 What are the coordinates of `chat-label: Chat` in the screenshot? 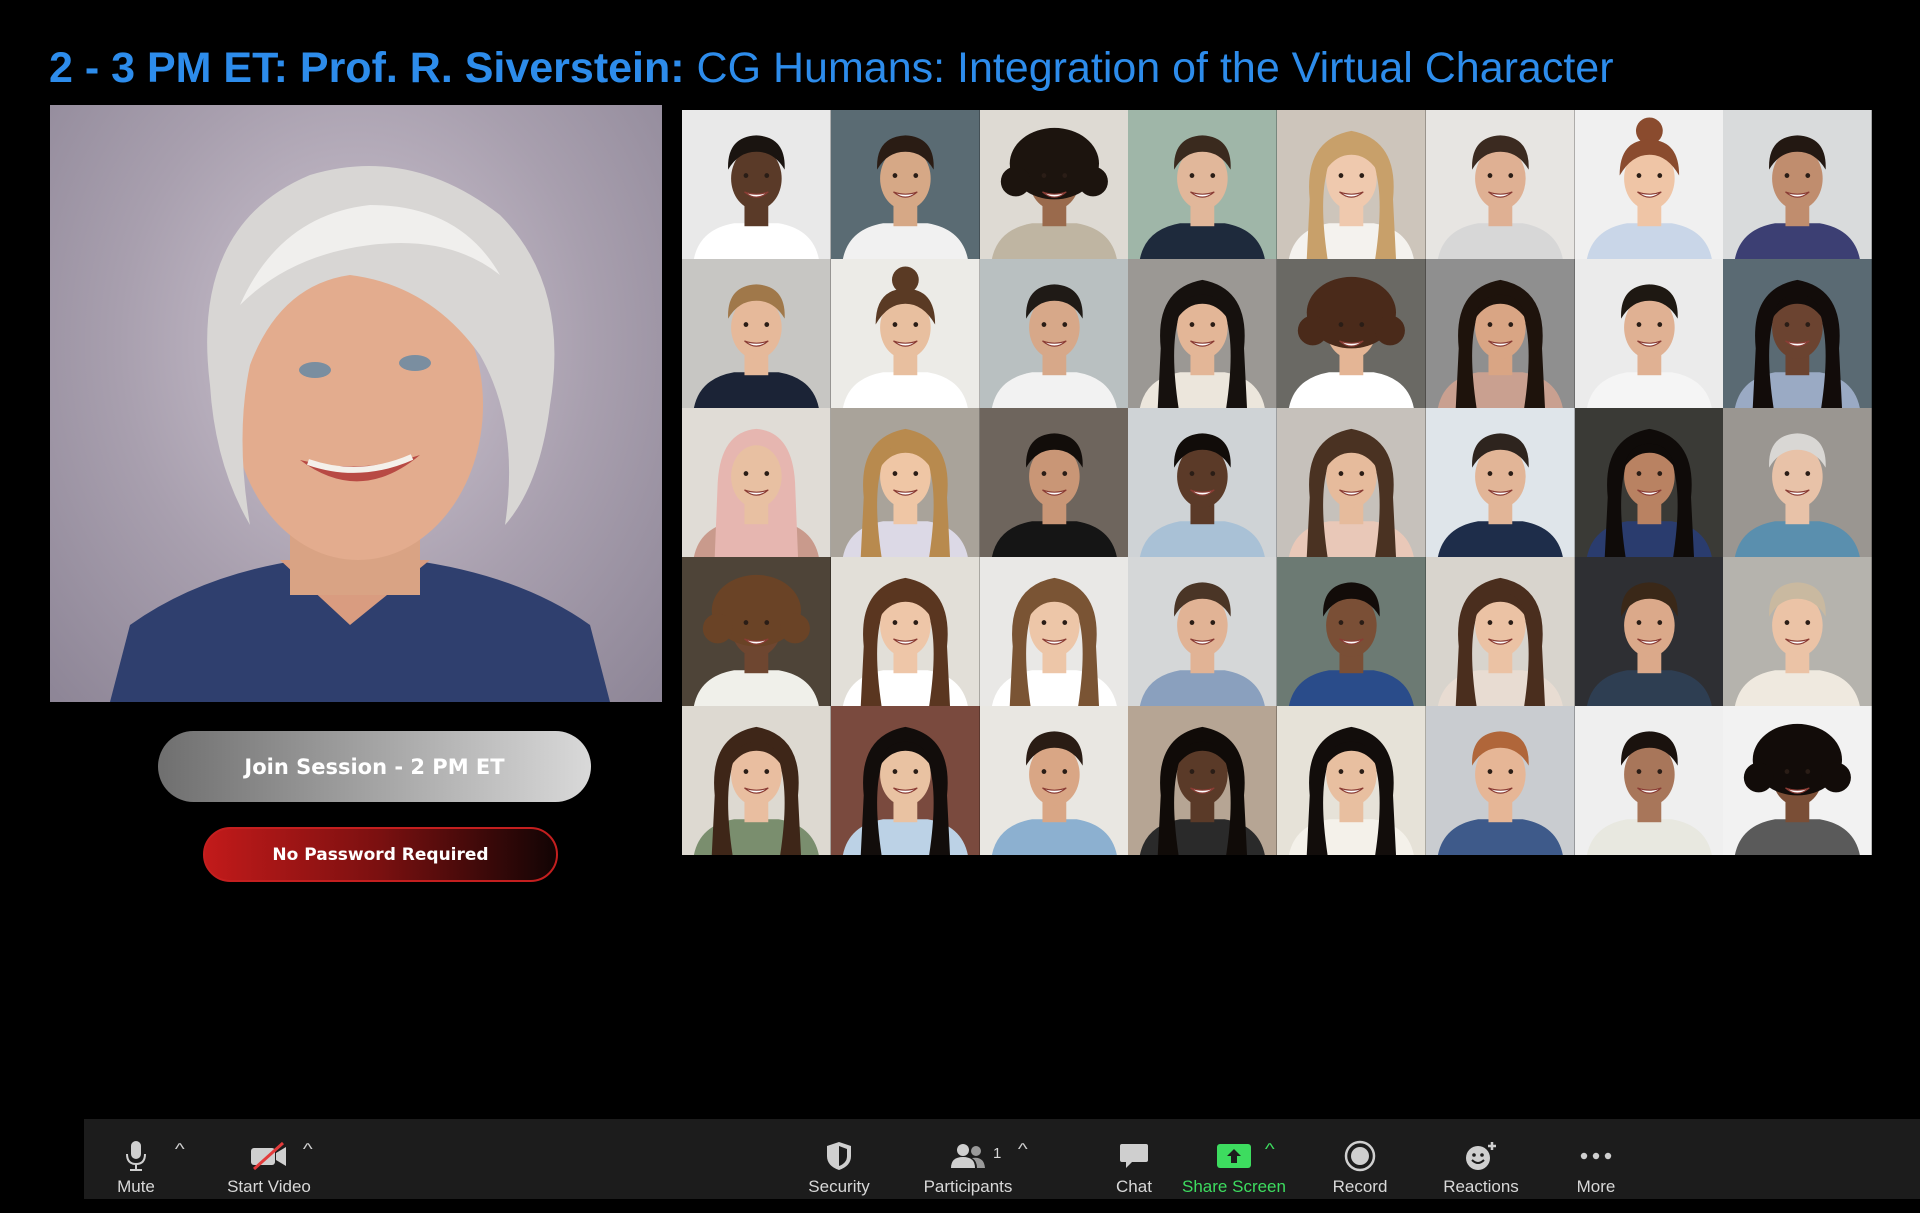 It's located at (1134, 1186).